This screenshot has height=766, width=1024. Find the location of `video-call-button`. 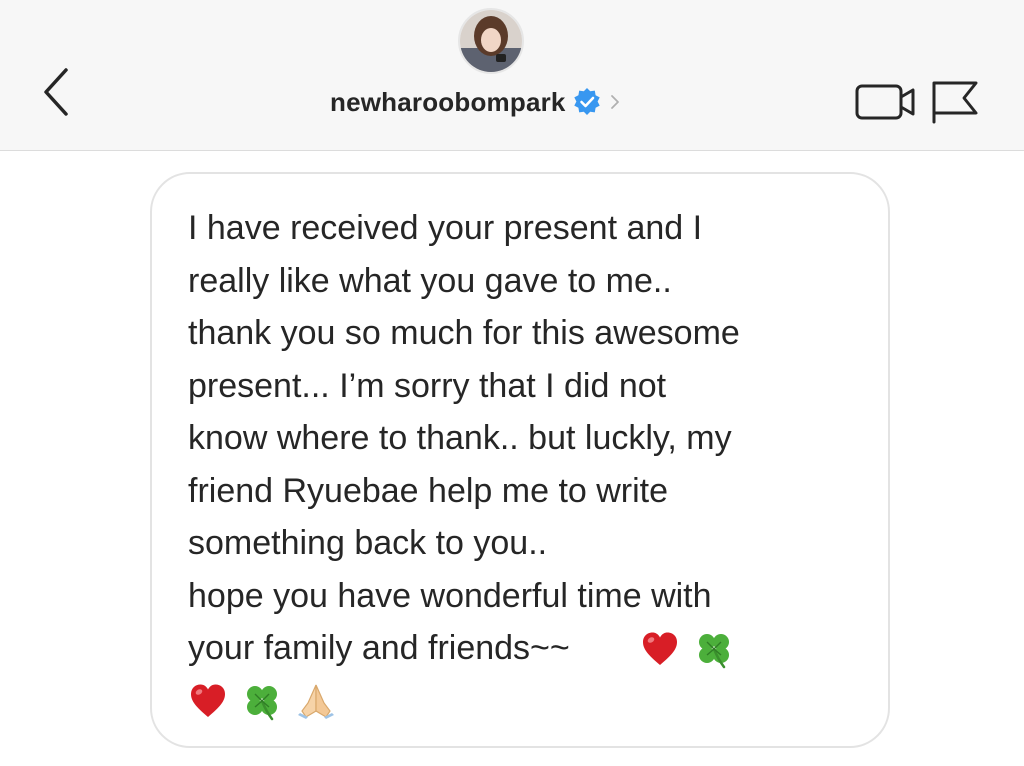

video-call-button is located at coordinates (888, 102).